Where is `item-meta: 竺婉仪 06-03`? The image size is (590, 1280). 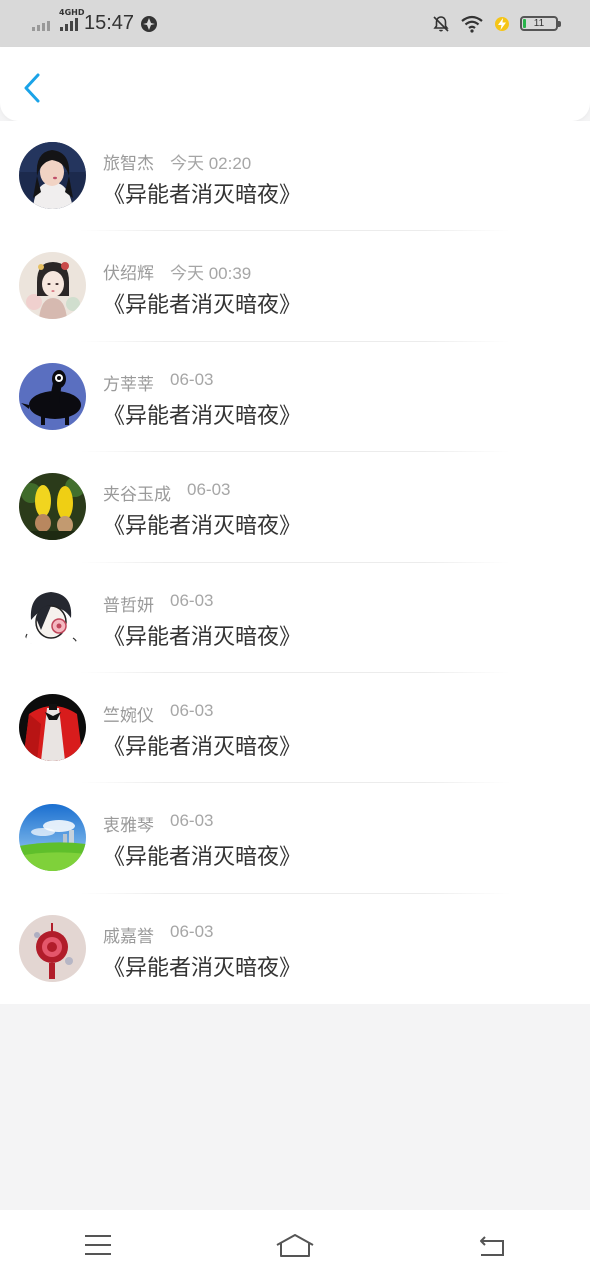
item-meta: 竺婉仪 06-03 is located at coordinates (158, 713).